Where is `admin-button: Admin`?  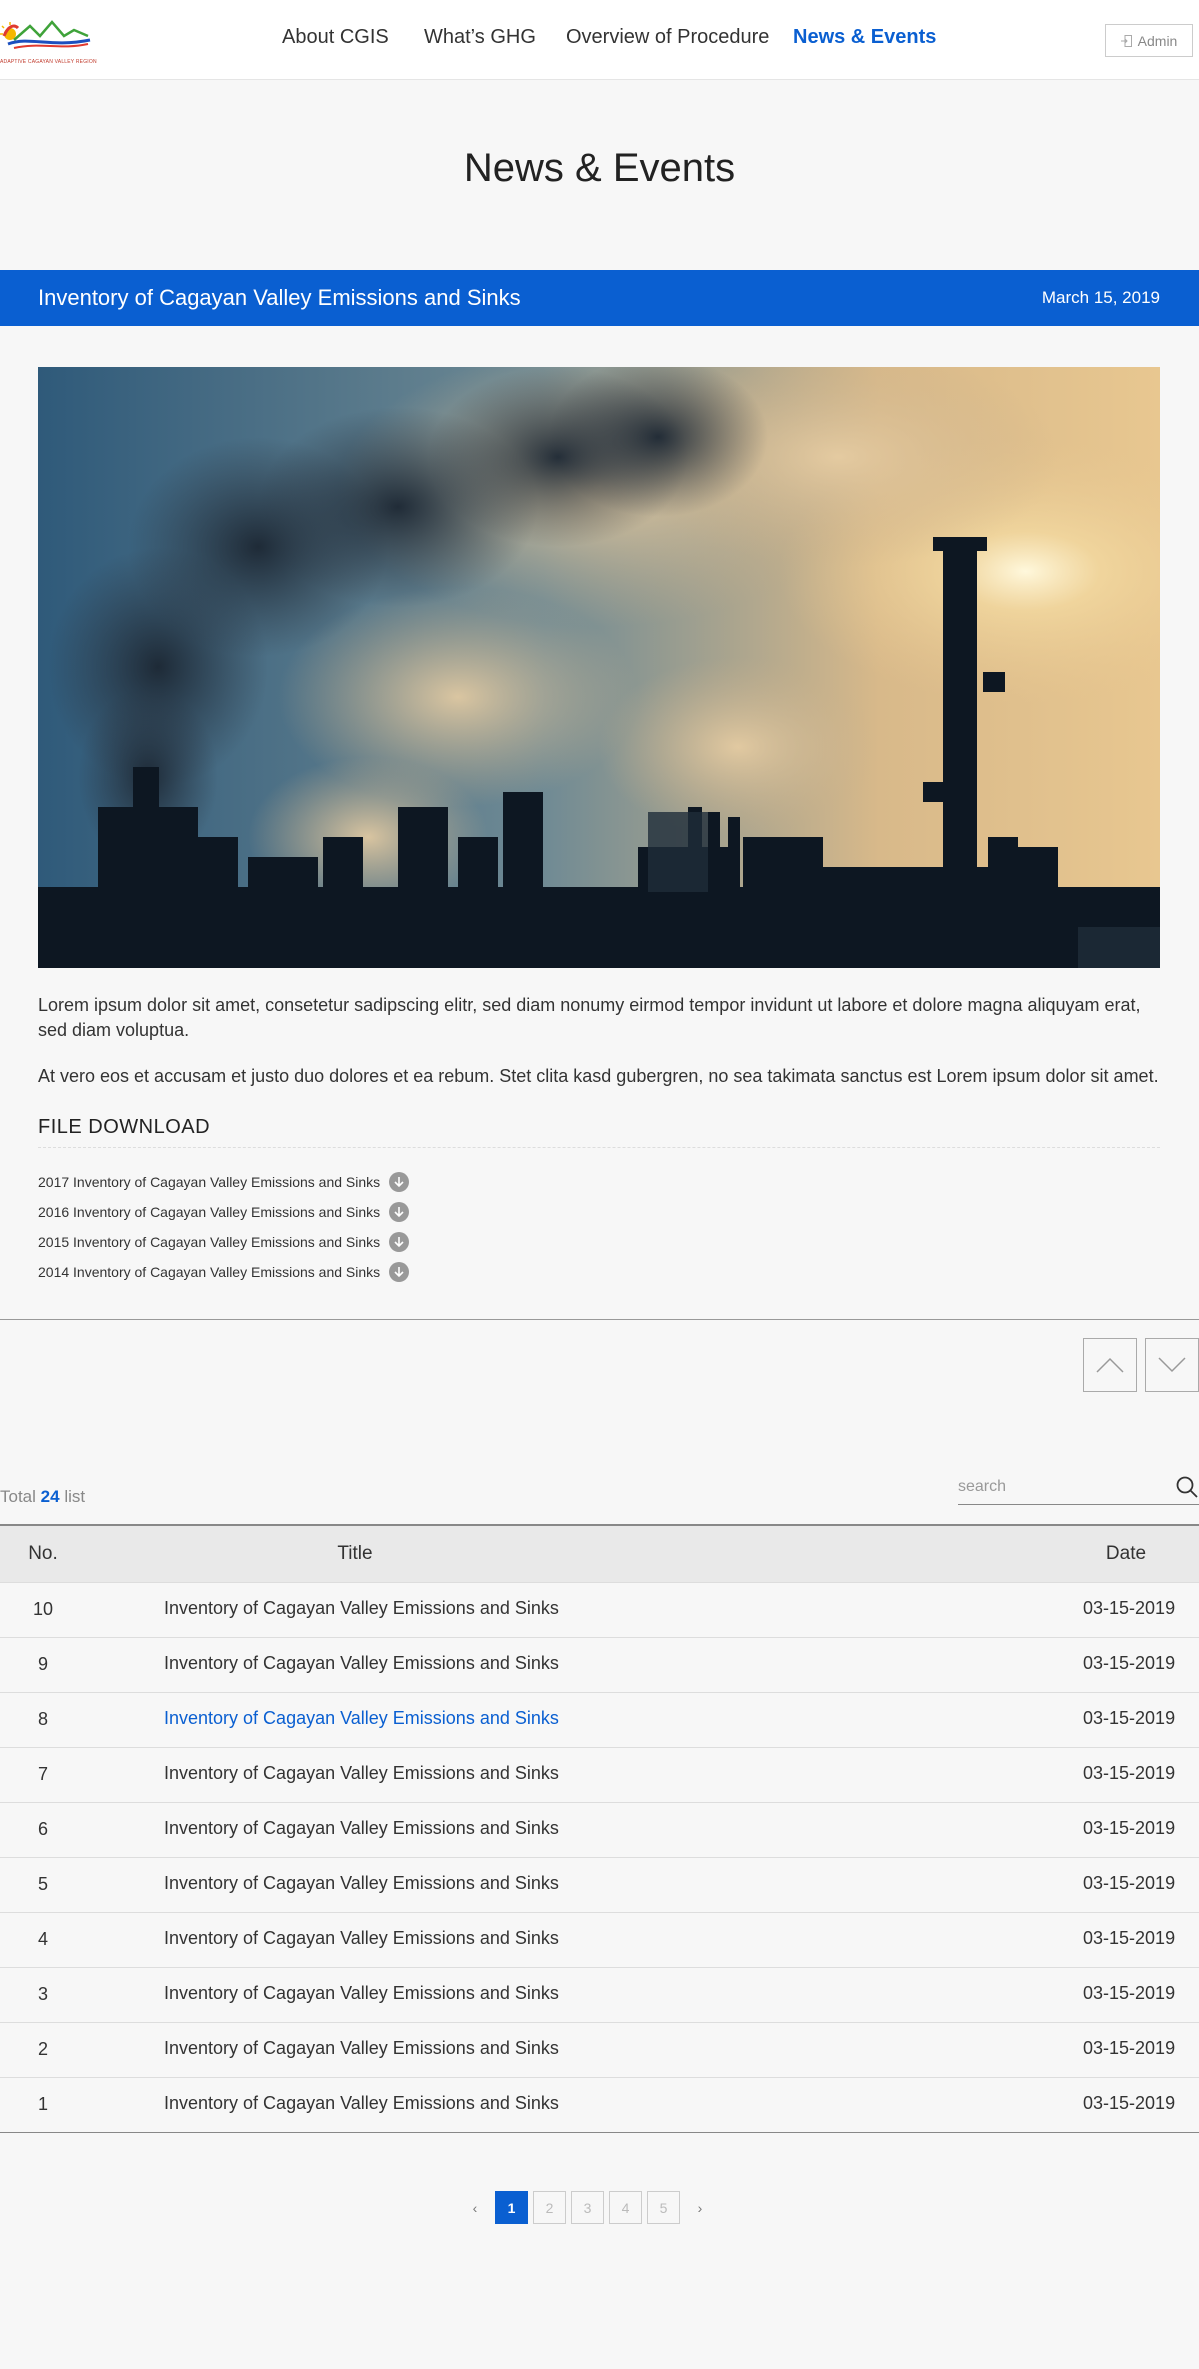
admin-button: Admin is located at coordinates (1149, 40).